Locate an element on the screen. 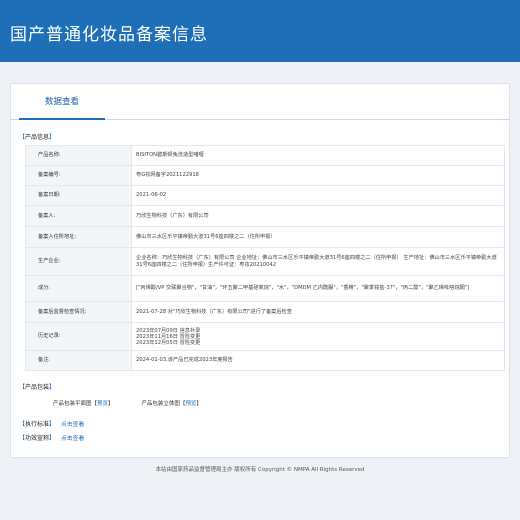 Image resolution: width=520 pixels, height=520 pixels. row-label: 产品名称: is located at coordinates (78, 155).